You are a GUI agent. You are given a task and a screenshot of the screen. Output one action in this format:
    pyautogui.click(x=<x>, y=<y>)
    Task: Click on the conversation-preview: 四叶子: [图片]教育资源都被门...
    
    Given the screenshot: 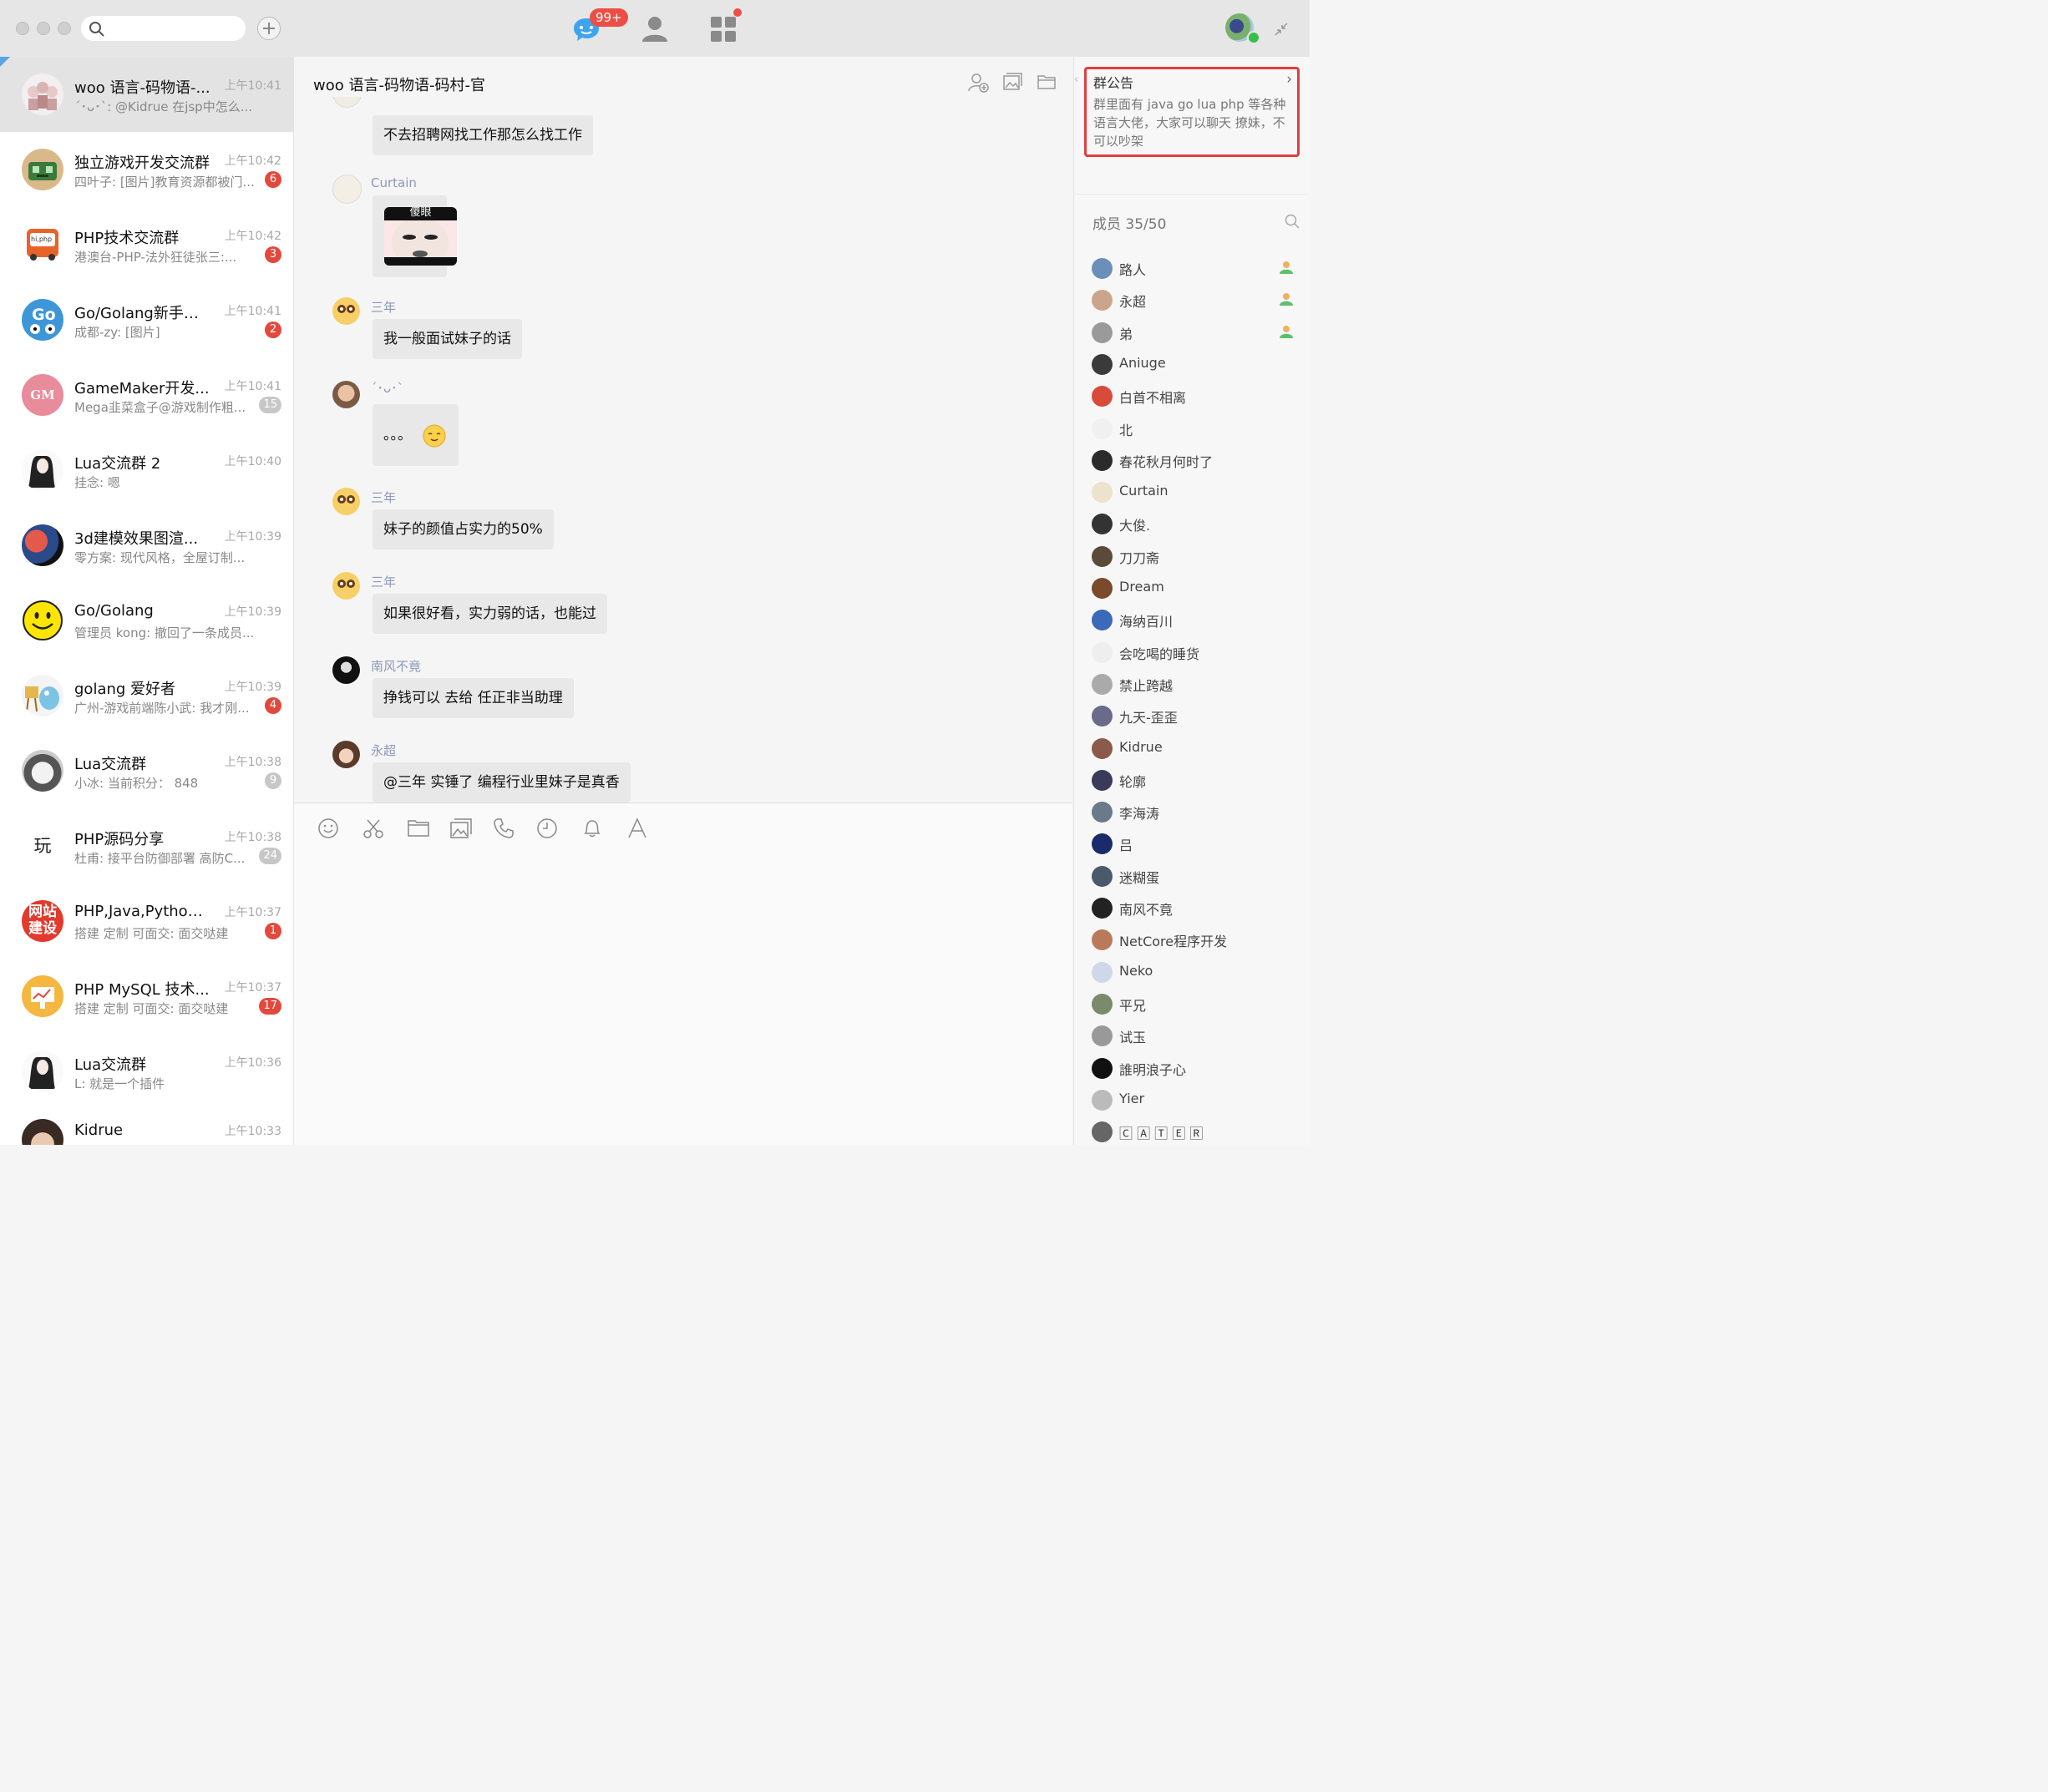 What is the action you would take?
    pyautogui.click(x=164, y=182)
    